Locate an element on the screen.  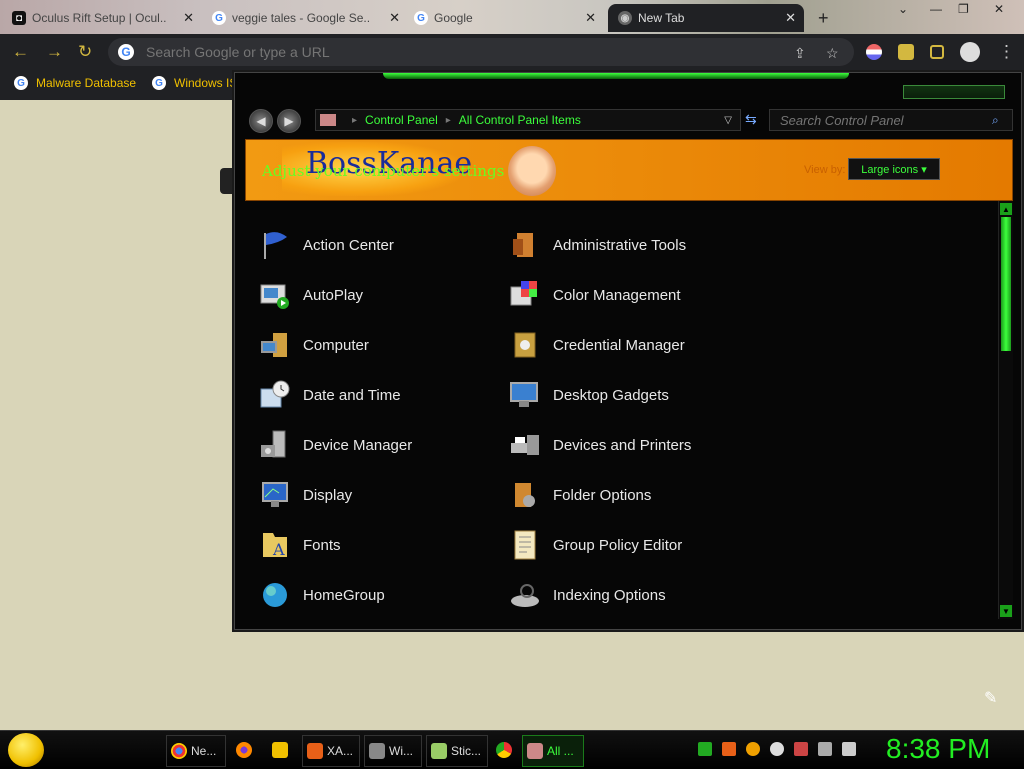
tray-search-icon is located at coordinates (753, 749).